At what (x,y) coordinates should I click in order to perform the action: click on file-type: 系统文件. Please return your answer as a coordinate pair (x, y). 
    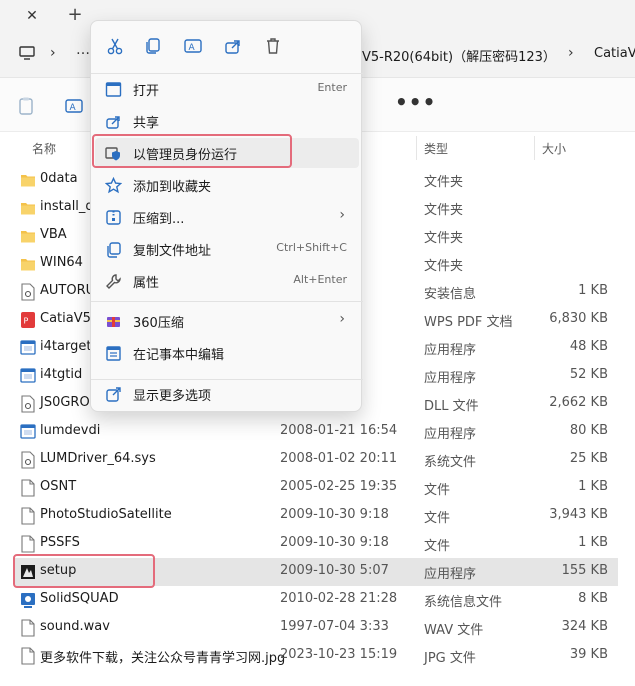
    Looking at the image, I should click on (450, 462).